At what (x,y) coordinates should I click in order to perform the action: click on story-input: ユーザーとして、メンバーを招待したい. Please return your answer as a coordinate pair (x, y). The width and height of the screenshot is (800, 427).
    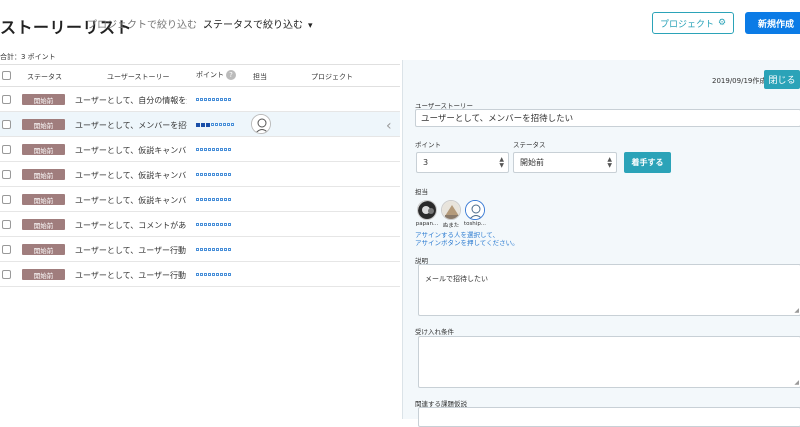
    Looking at the image, I should click on (607, 118).